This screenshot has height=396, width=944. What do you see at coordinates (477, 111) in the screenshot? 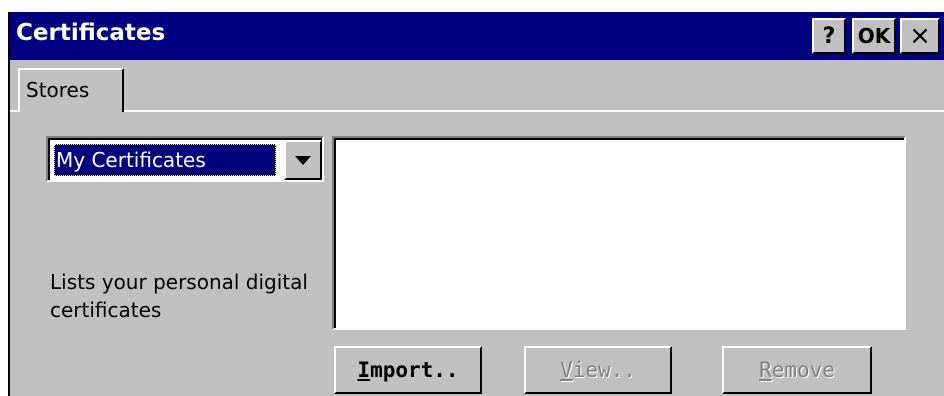
I see `tab-strip-divider` at bounding box center [477, 111].